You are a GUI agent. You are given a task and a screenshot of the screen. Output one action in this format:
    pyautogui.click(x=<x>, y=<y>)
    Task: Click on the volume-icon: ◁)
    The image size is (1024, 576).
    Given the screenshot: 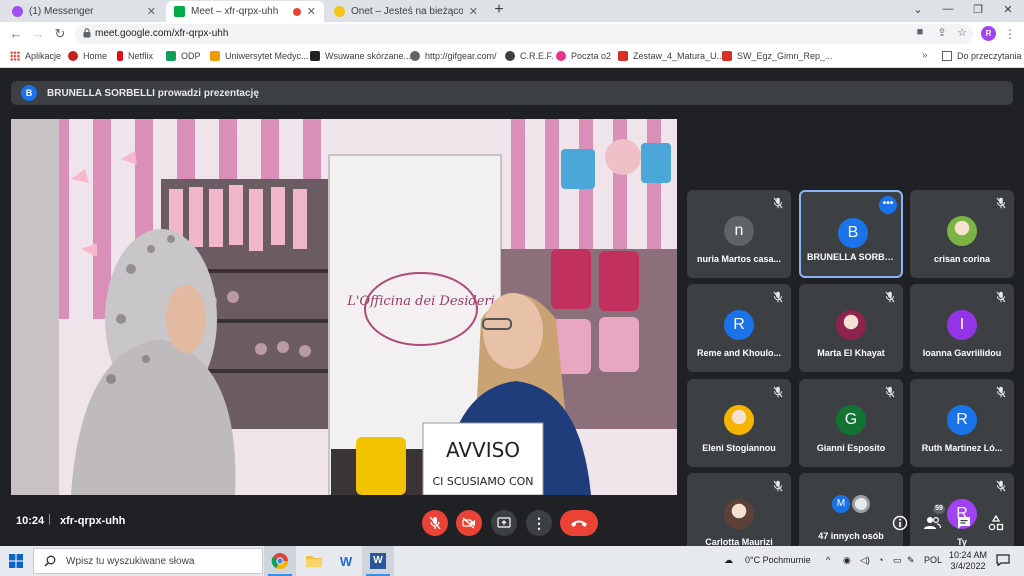 What is the action you would take?
    pyautogui.click(x=865, y=560)
    